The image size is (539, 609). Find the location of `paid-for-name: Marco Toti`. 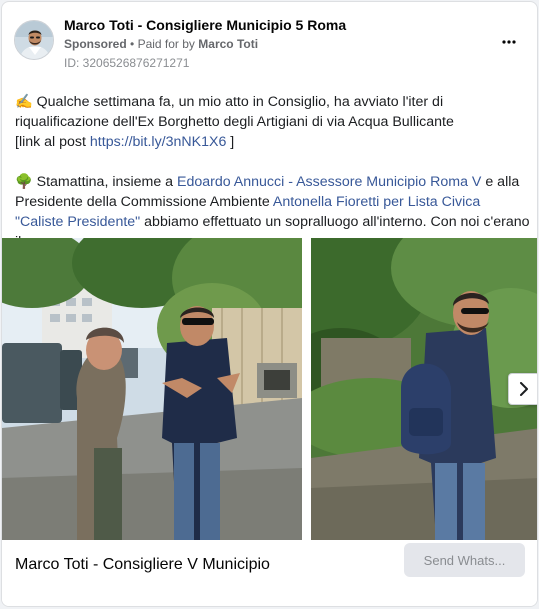

paid-for-name: Marco Toti is located at coordinates (228, 44).